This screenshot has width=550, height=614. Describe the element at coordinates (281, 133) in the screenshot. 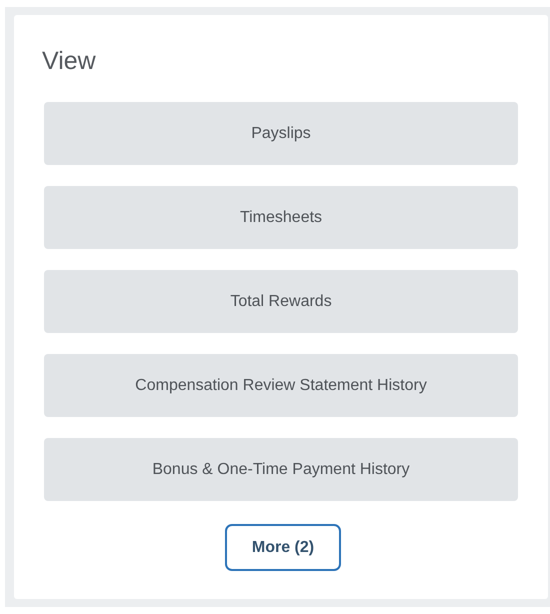

I see `view-button: Payslips` at that location.